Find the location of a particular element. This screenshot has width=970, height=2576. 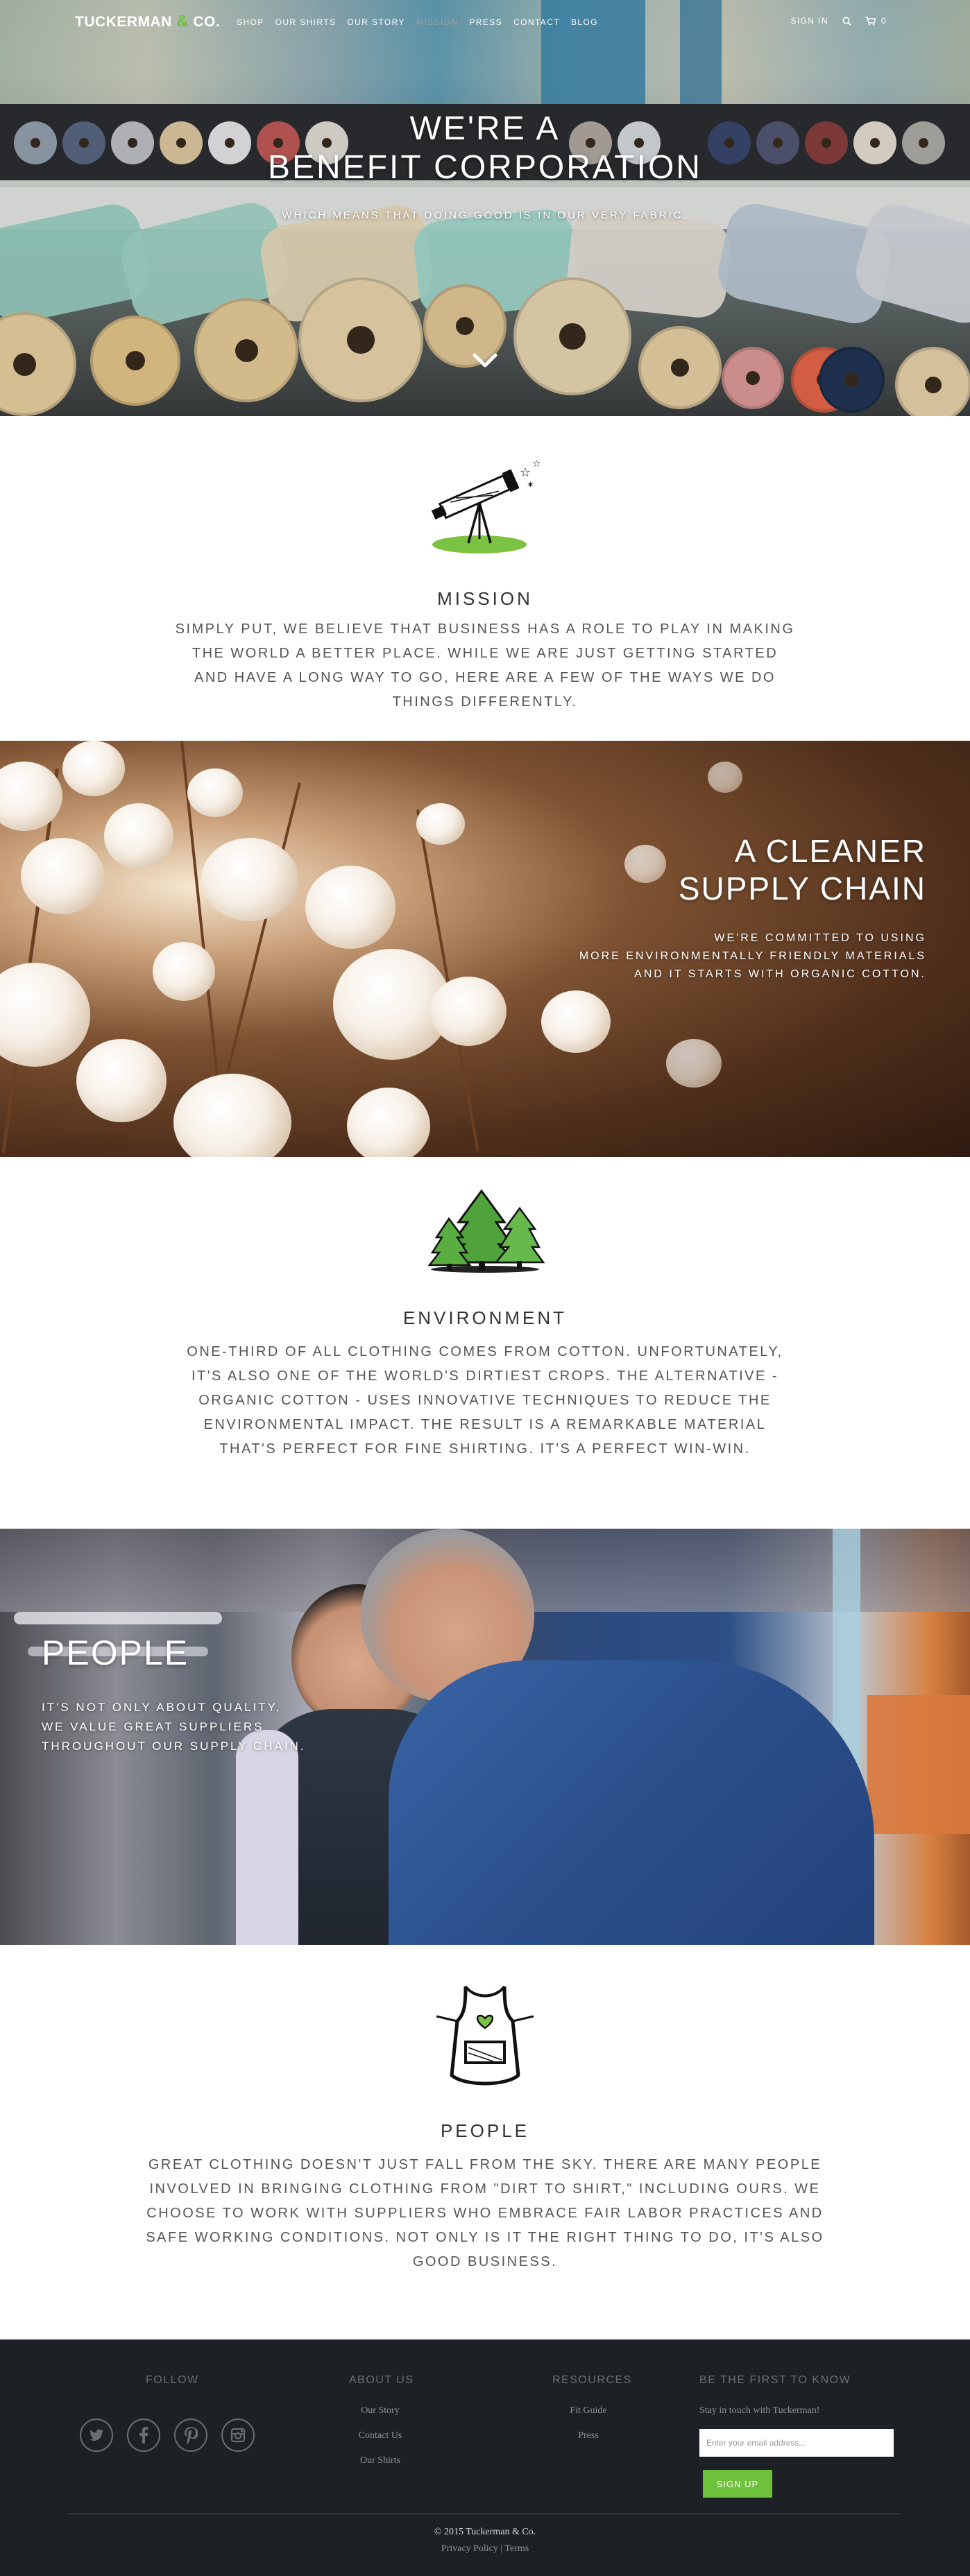

mission-title: MISSION is located at coordinates (485, 598).